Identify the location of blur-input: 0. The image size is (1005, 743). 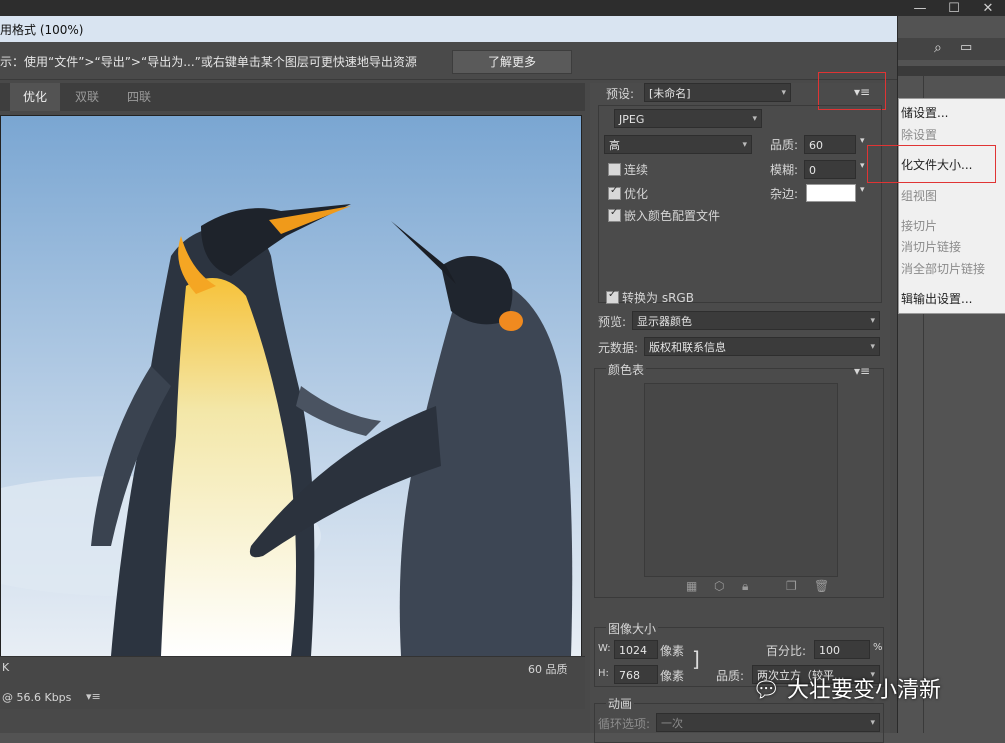
(830, 169).